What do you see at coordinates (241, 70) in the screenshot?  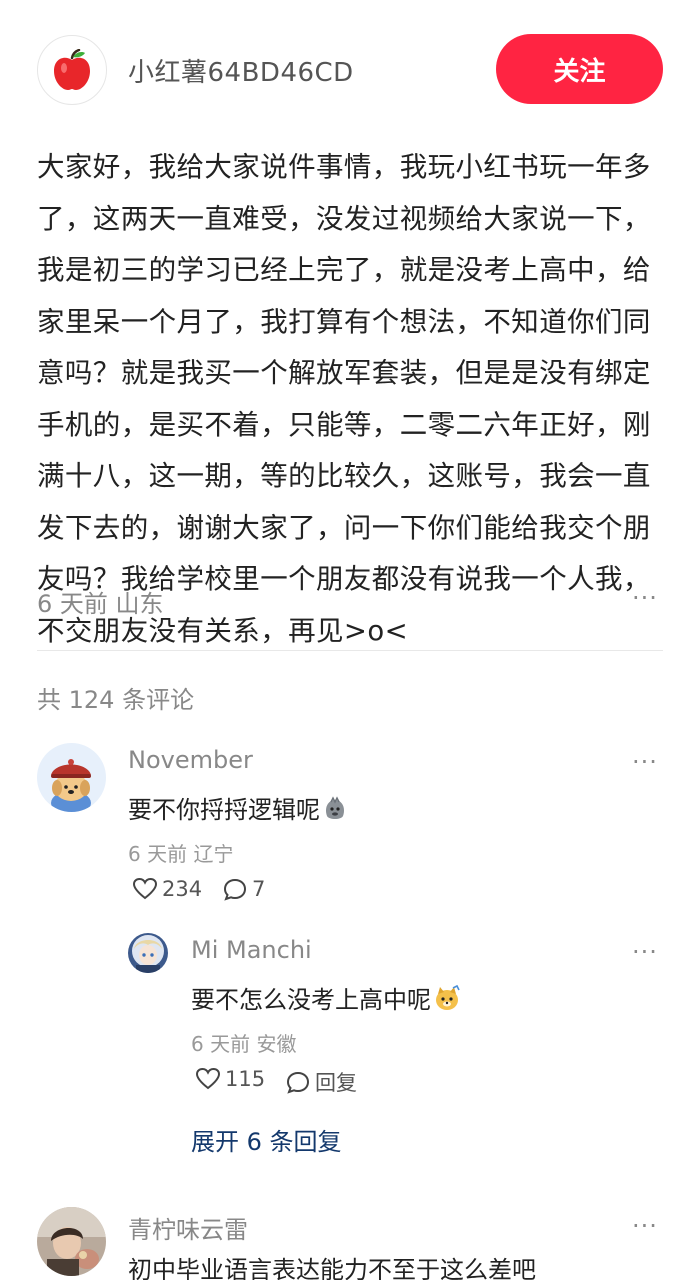 I see `author-name: 小红薯64BD46CD` at bounding box center [241, 70].